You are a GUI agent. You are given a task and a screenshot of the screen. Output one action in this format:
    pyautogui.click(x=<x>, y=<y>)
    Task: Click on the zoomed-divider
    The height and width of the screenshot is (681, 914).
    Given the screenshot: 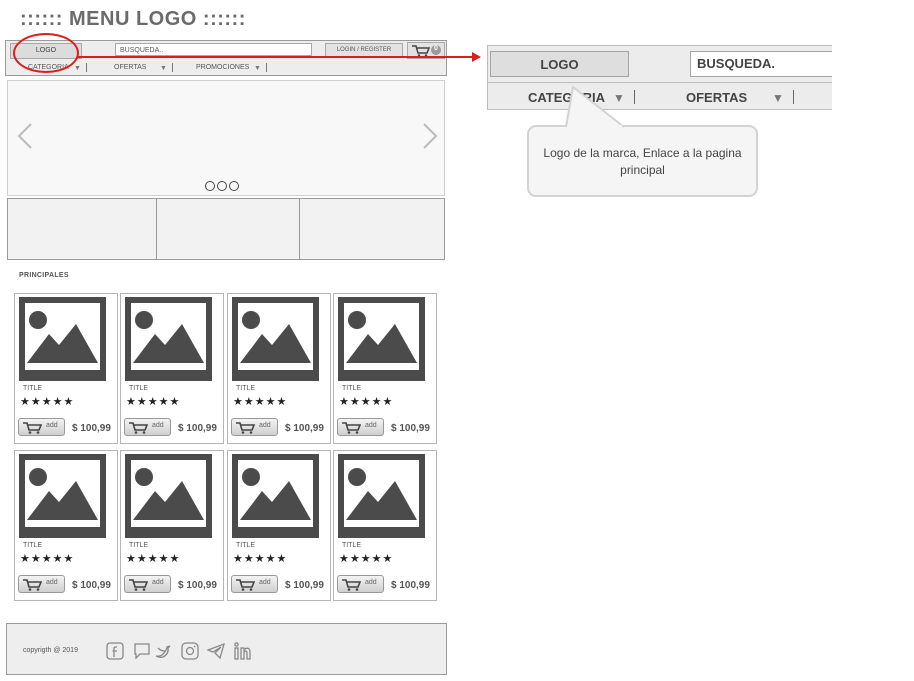 What is the action you would take?
    pyautogui.click(x=659, y=82)
    